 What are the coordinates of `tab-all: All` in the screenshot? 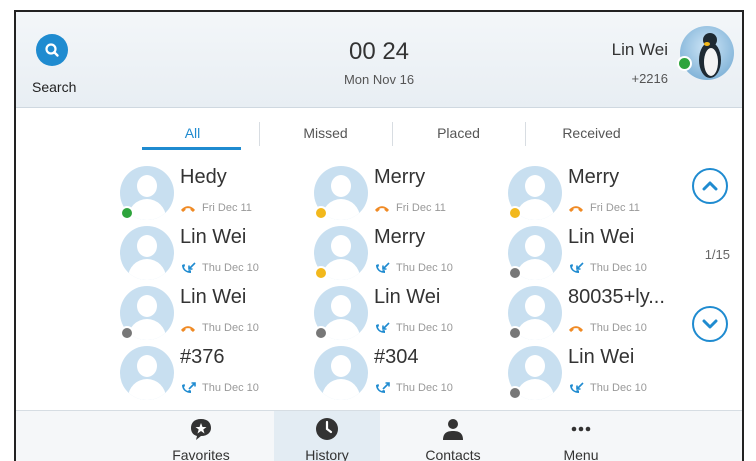 It's located at (192, 139).